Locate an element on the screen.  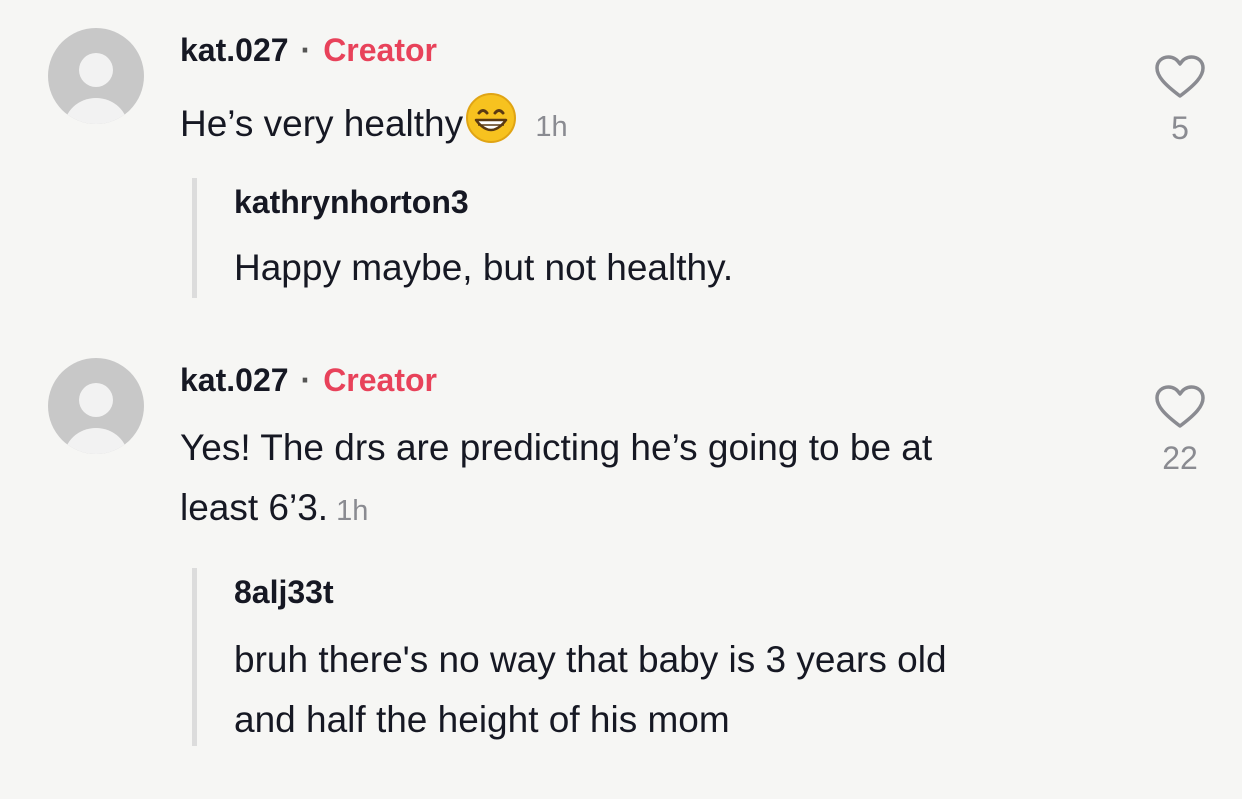
reply-username: kathrynhorton3 is located at coordinates (351, 202).